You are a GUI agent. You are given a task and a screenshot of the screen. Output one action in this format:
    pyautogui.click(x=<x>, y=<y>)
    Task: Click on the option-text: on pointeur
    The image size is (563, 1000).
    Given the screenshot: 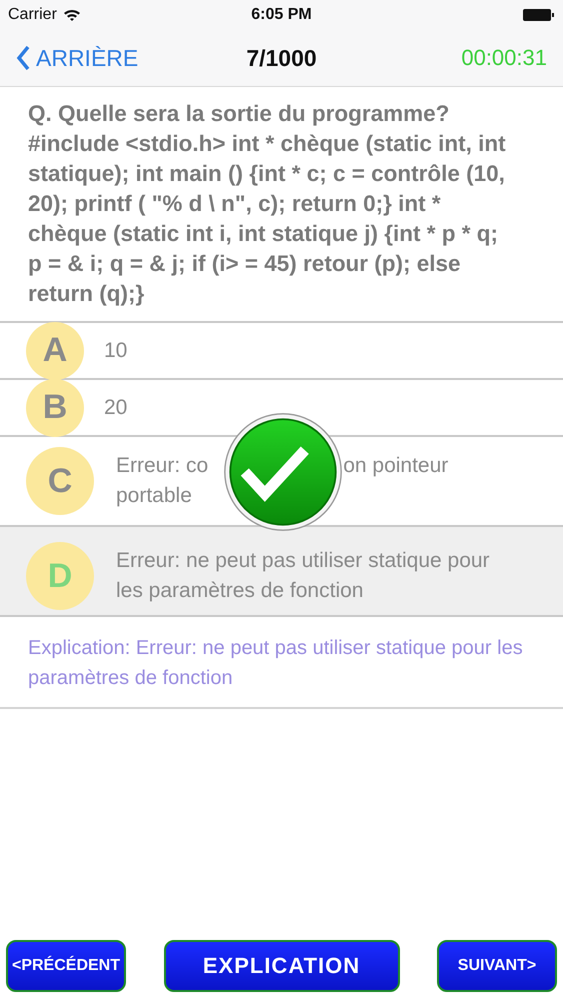 What is the action you would take?
    pyautogui.click(x=395, y=465)
    